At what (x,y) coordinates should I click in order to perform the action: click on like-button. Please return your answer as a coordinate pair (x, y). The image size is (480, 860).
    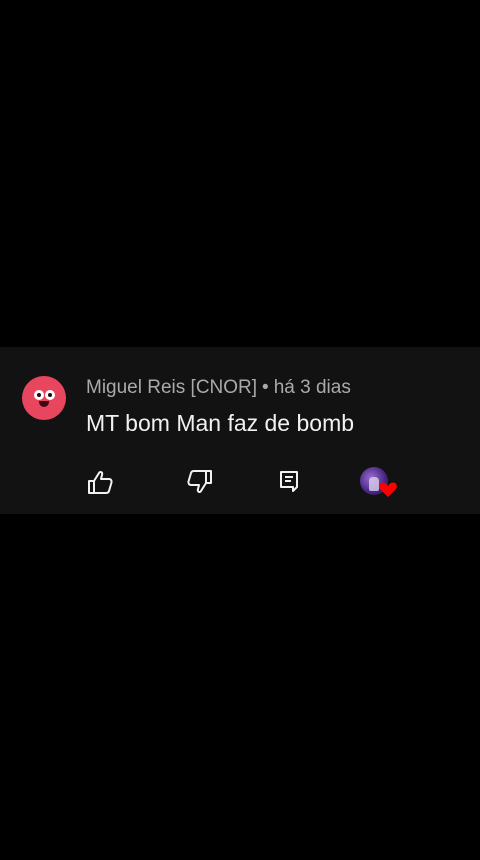
    Looking at the image, I should click on (100, 482).